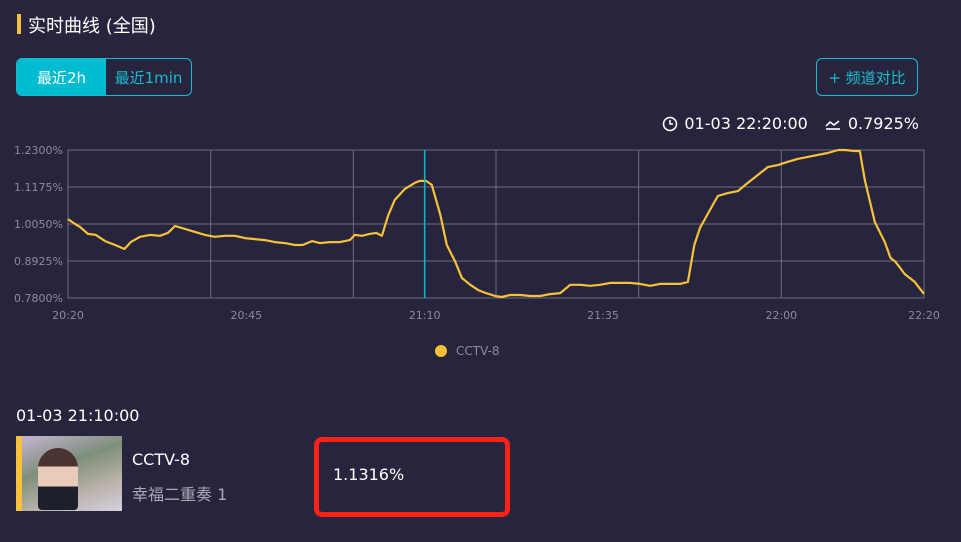  I want to click on thumbnail-person, so click(58, 479).